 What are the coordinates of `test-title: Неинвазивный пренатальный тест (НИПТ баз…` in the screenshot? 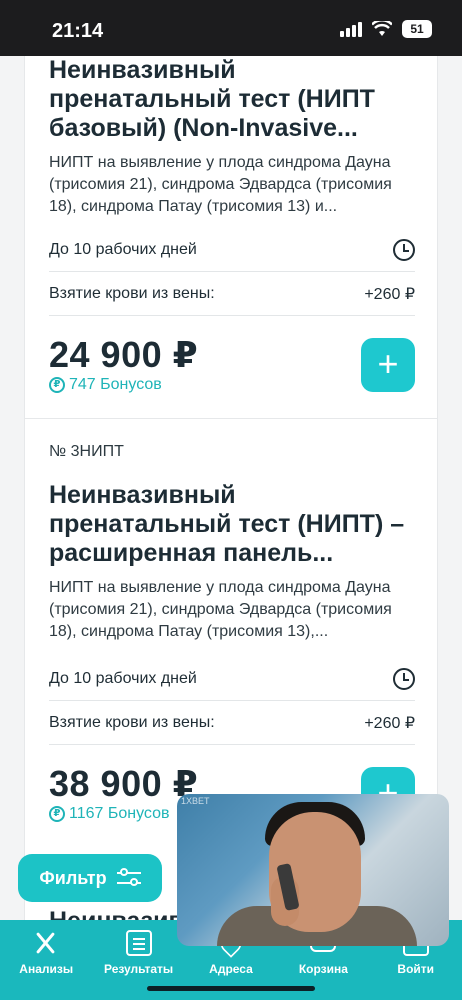 It's located at (234, 99).